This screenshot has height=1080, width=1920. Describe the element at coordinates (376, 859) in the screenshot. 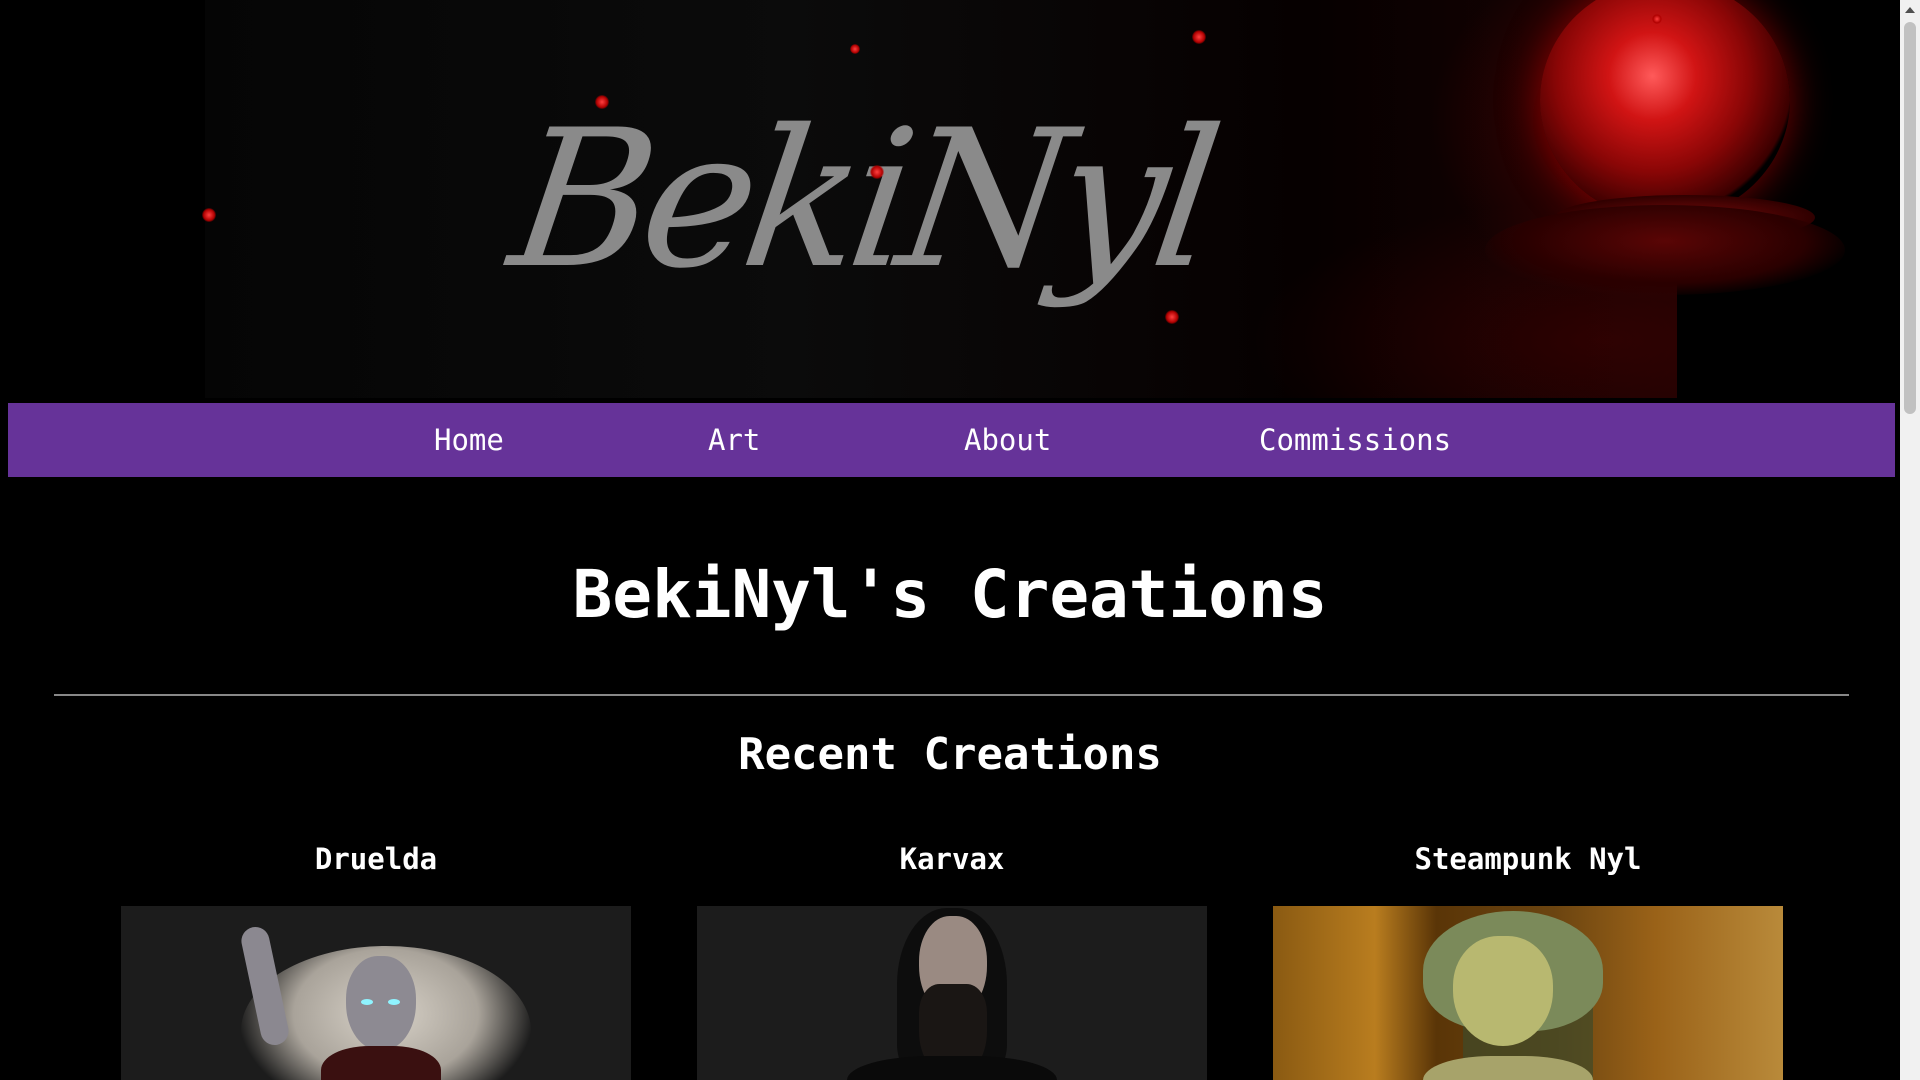

I see `creation-title: Druelda` at that location.